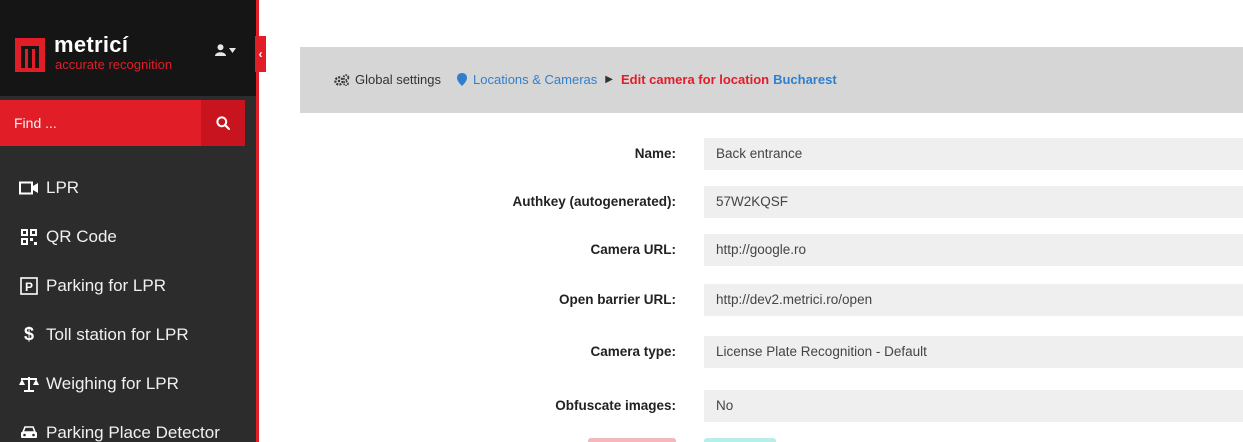 This screenshot has height=442, width=1243. What do you see at coordinates (973, 300) in the screenshot?
I see `barrier-url-field: http://dev2.metrici.ro/open` at bounding box center [973, 300].